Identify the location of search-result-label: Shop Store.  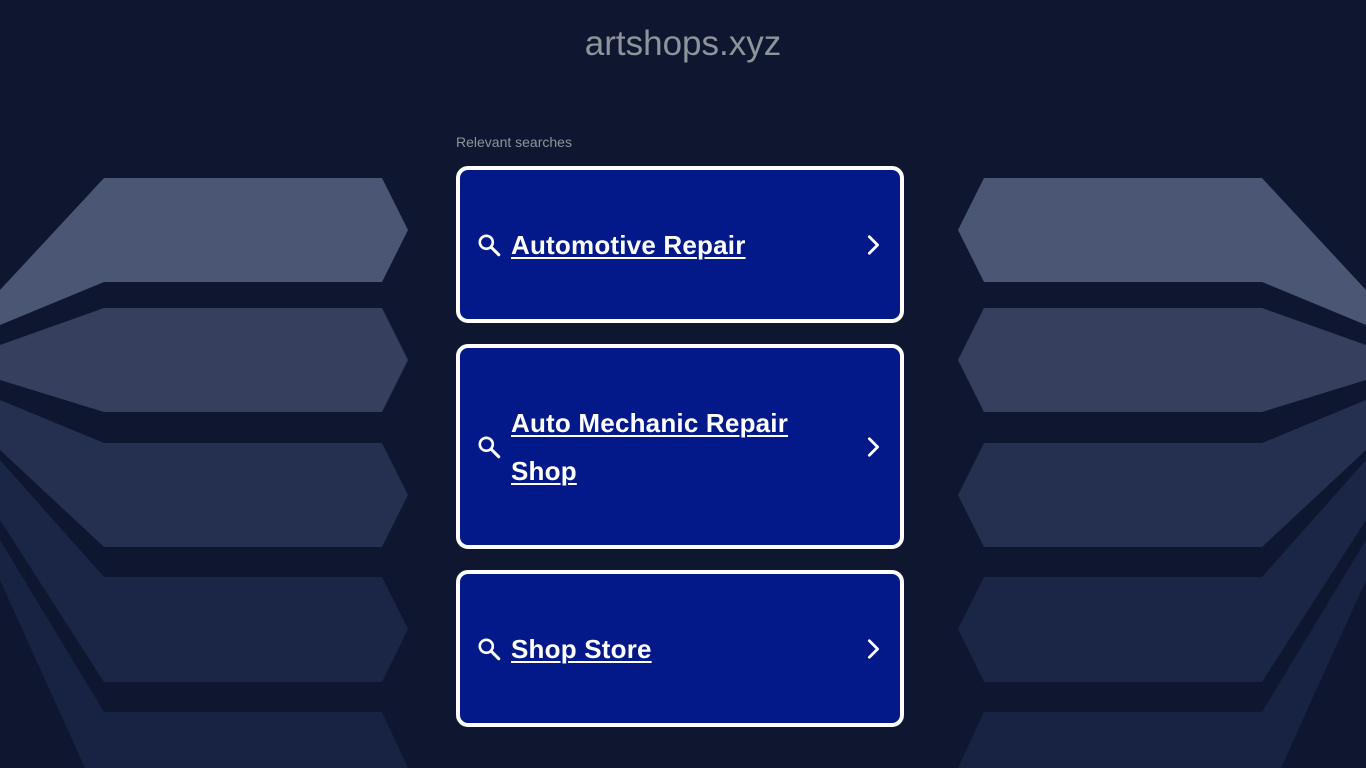
(681, 649).